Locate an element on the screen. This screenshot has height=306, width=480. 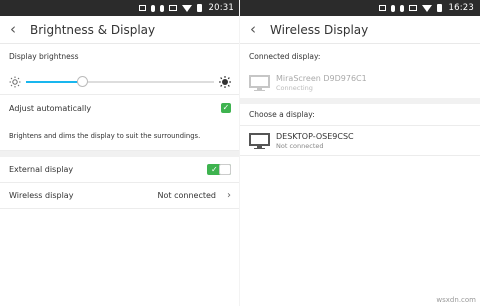
external-display-label: External display is located at coordinates (41, 169).